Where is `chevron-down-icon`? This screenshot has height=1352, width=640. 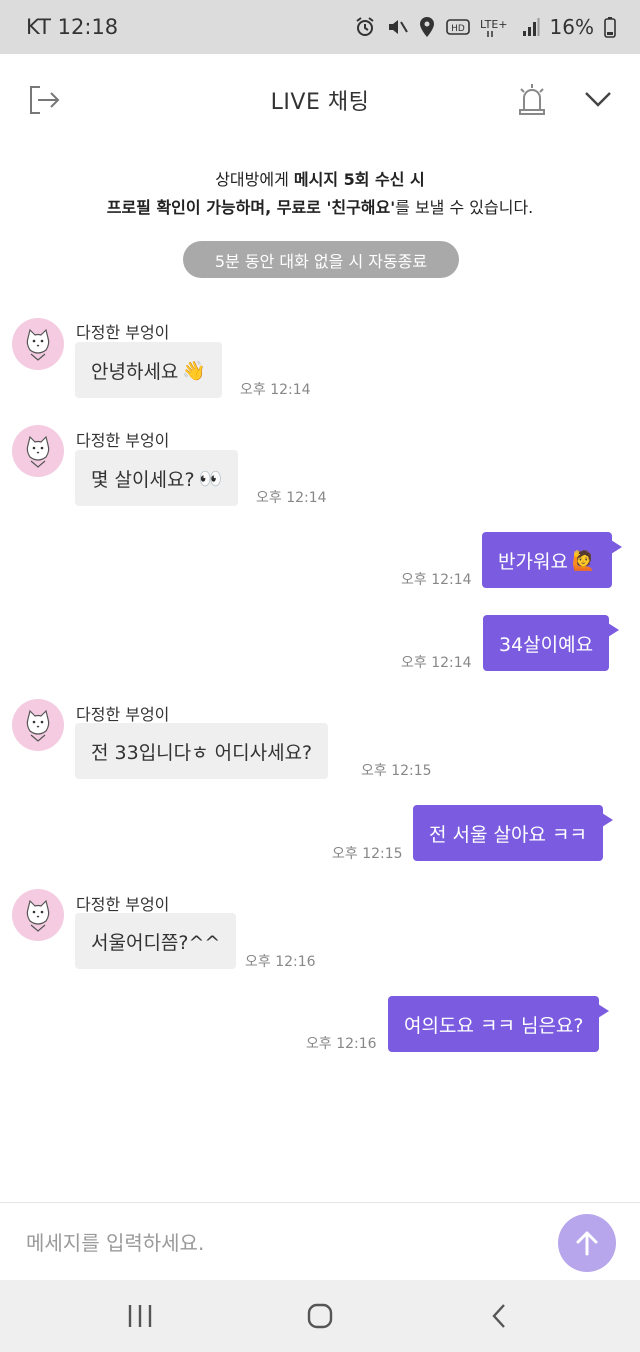
chevron-down-icon is located at coordinates (598, 99).